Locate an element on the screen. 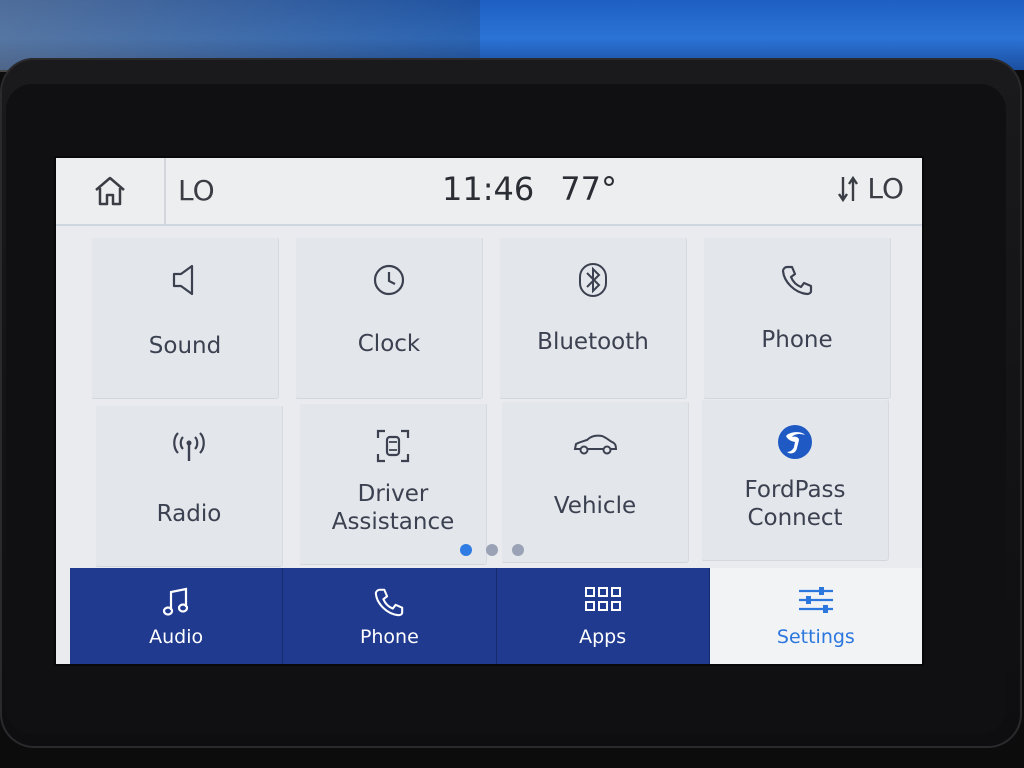  sliders-icon is located at coordinates (815, 600).